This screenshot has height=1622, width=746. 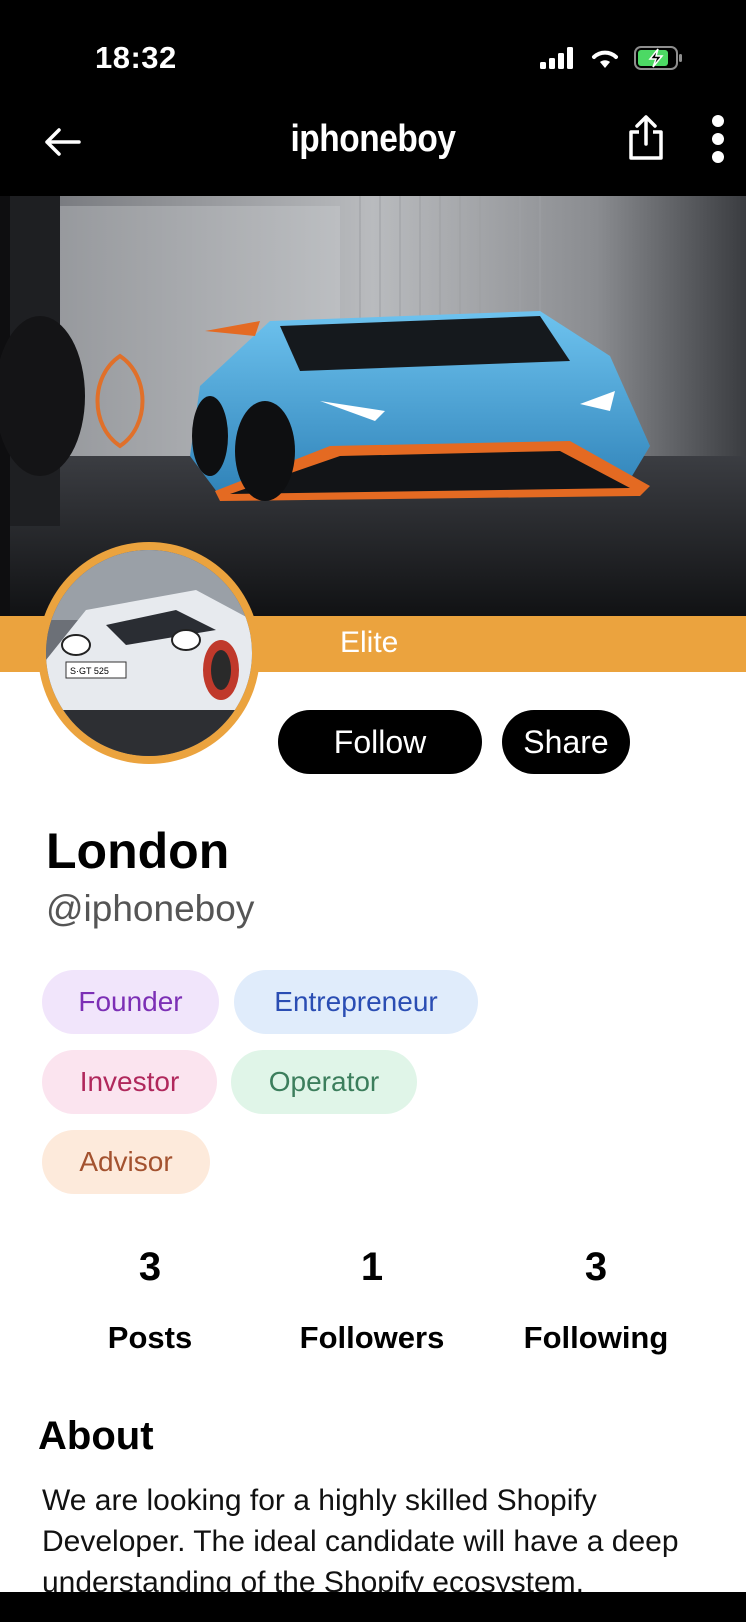 What do you see at coordinates (129, 1082) in the screenshot?
I see `tag-investor: Investor` at bounding box center [129, 1082].